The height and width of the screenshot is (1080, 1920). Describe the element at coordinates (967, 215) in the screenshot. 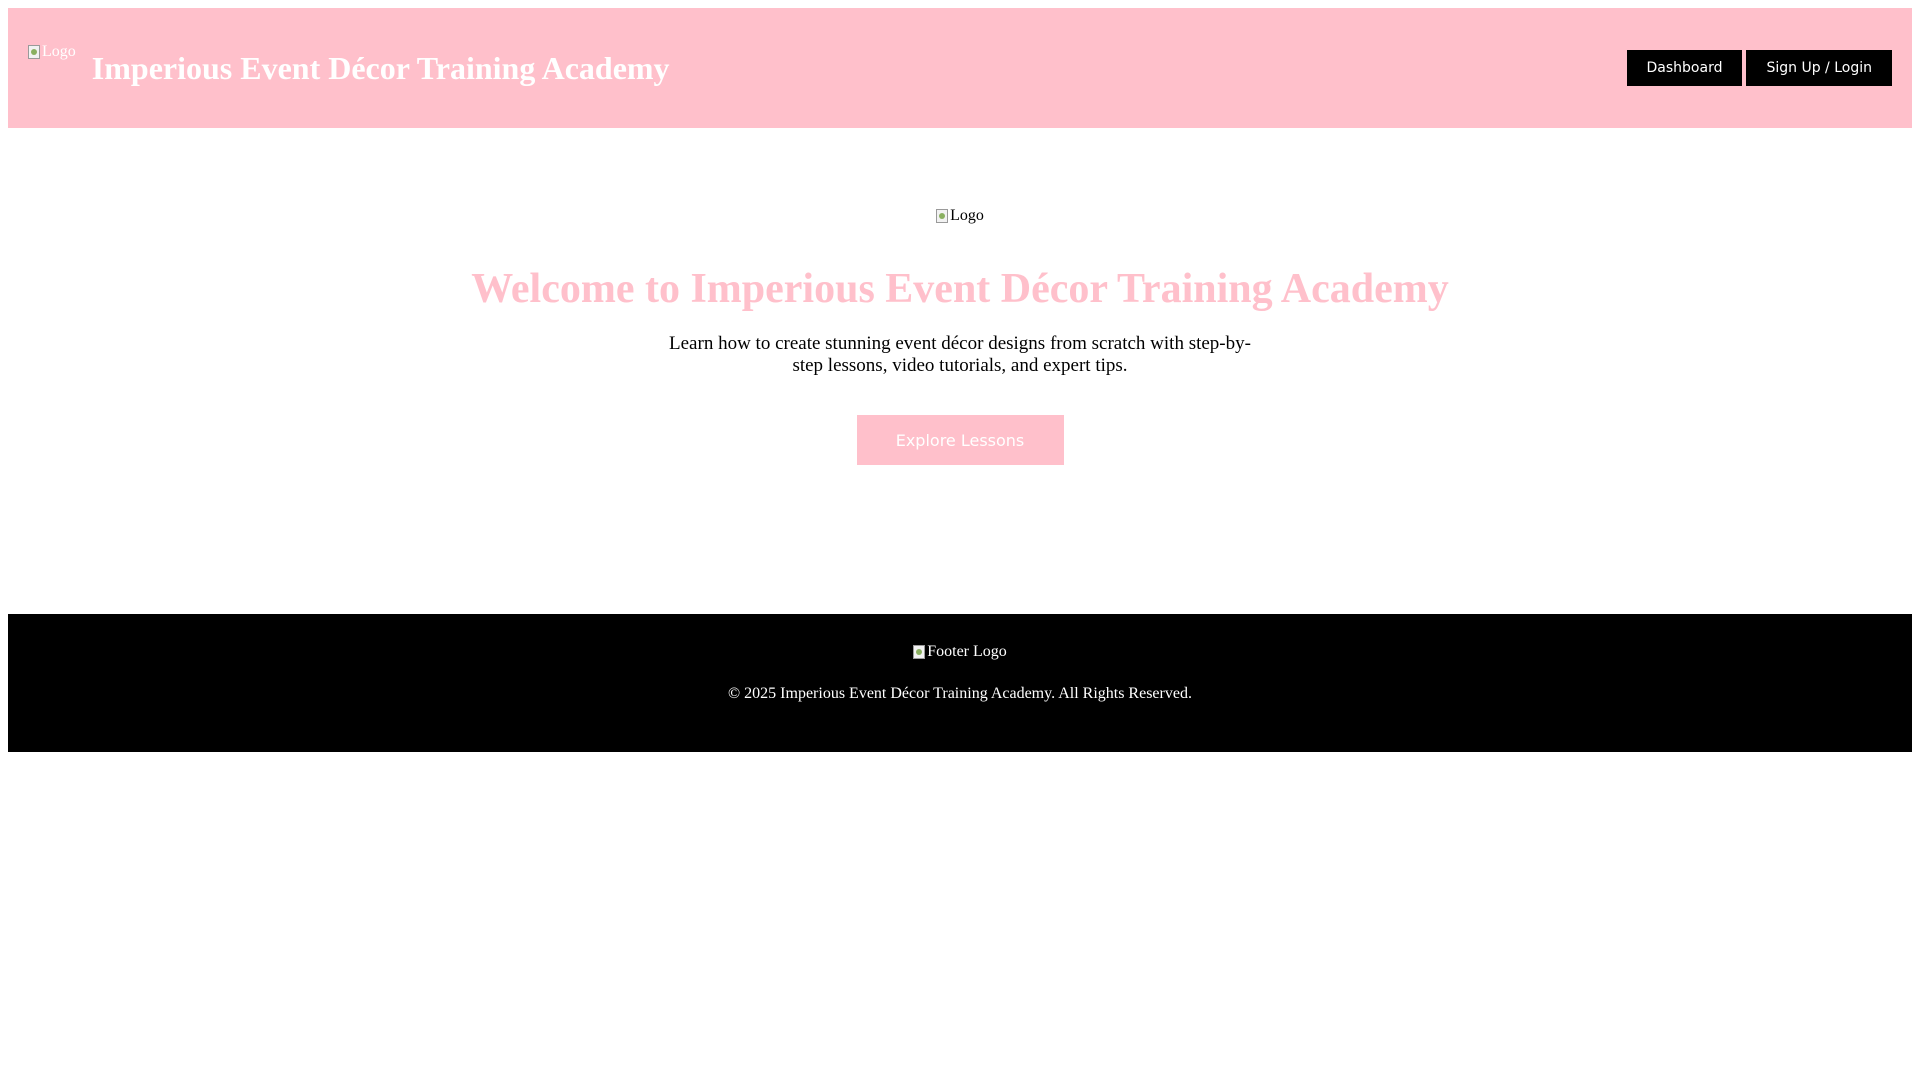

I see `hero-logo-alt: Logo` at that location.